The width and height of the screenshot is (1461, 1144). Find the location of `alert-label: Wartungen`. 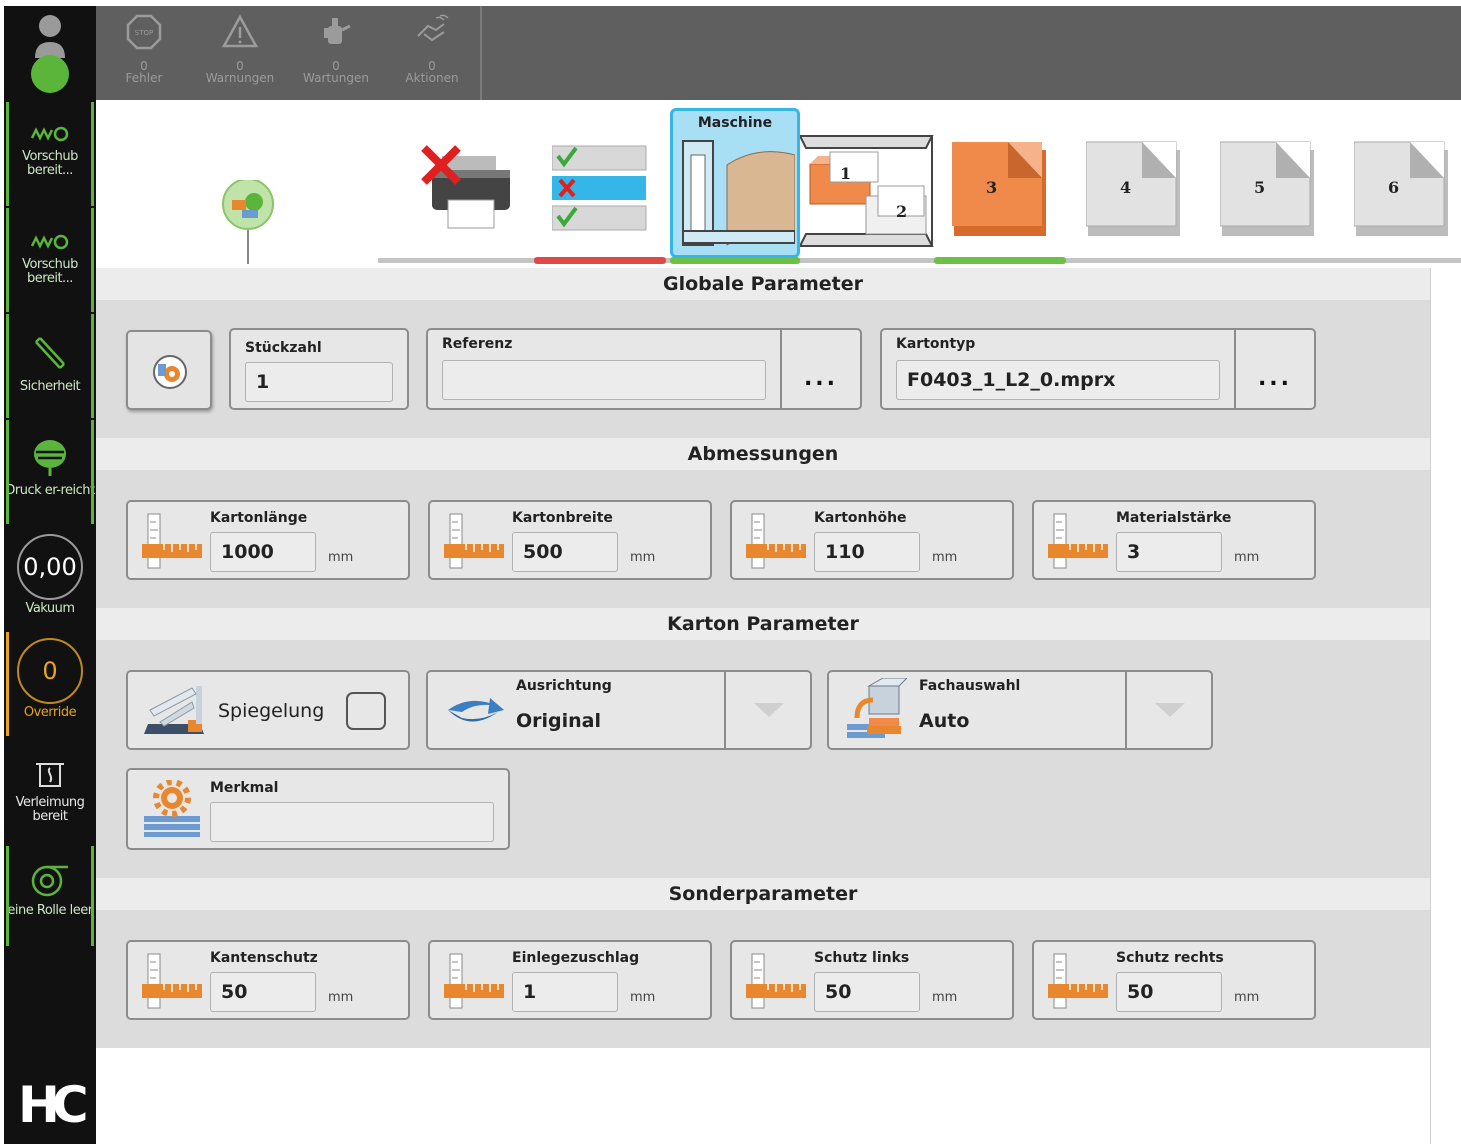

alert-label: Wartungen is located at coordinates (336, 78).